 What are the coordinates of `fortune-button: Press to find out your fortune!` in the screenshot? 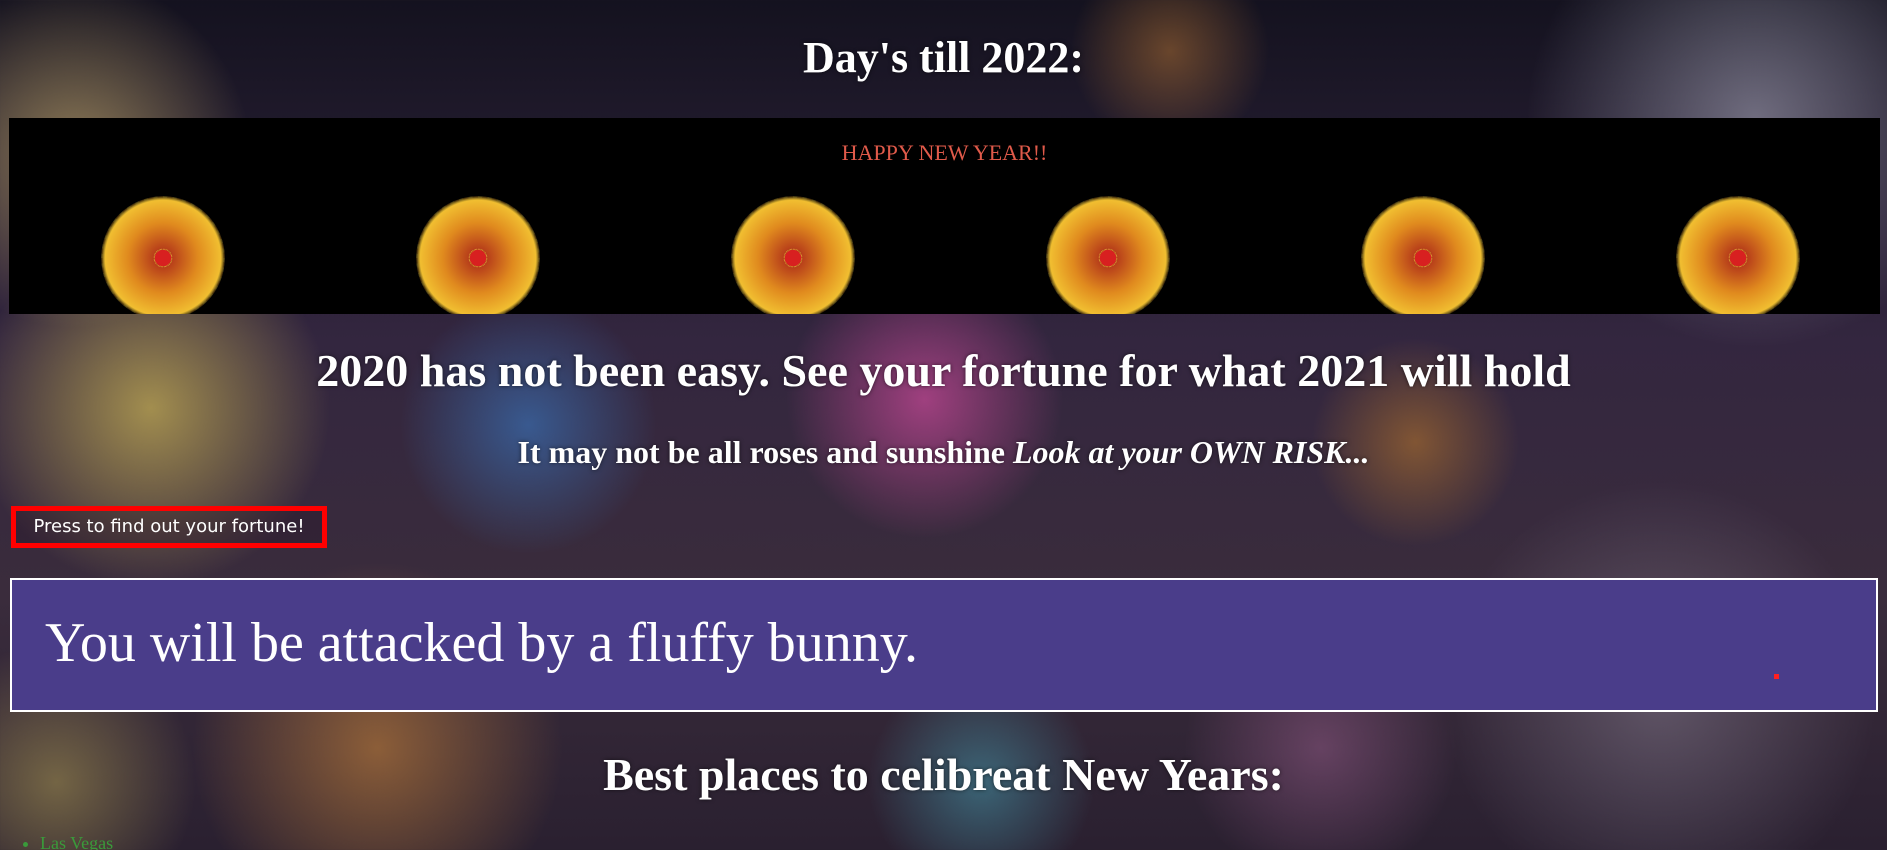 It's located at (169, 527).